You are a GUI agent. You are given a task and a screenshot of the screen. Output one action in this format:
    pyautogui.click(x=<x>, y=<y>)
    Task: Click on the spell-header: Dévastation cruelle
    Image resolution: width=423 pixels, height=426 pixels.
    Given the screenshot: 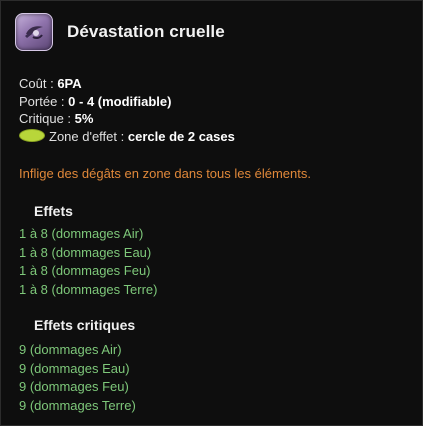 What is the action you would take?
    pyautogui.click(x=120, y=32)
    